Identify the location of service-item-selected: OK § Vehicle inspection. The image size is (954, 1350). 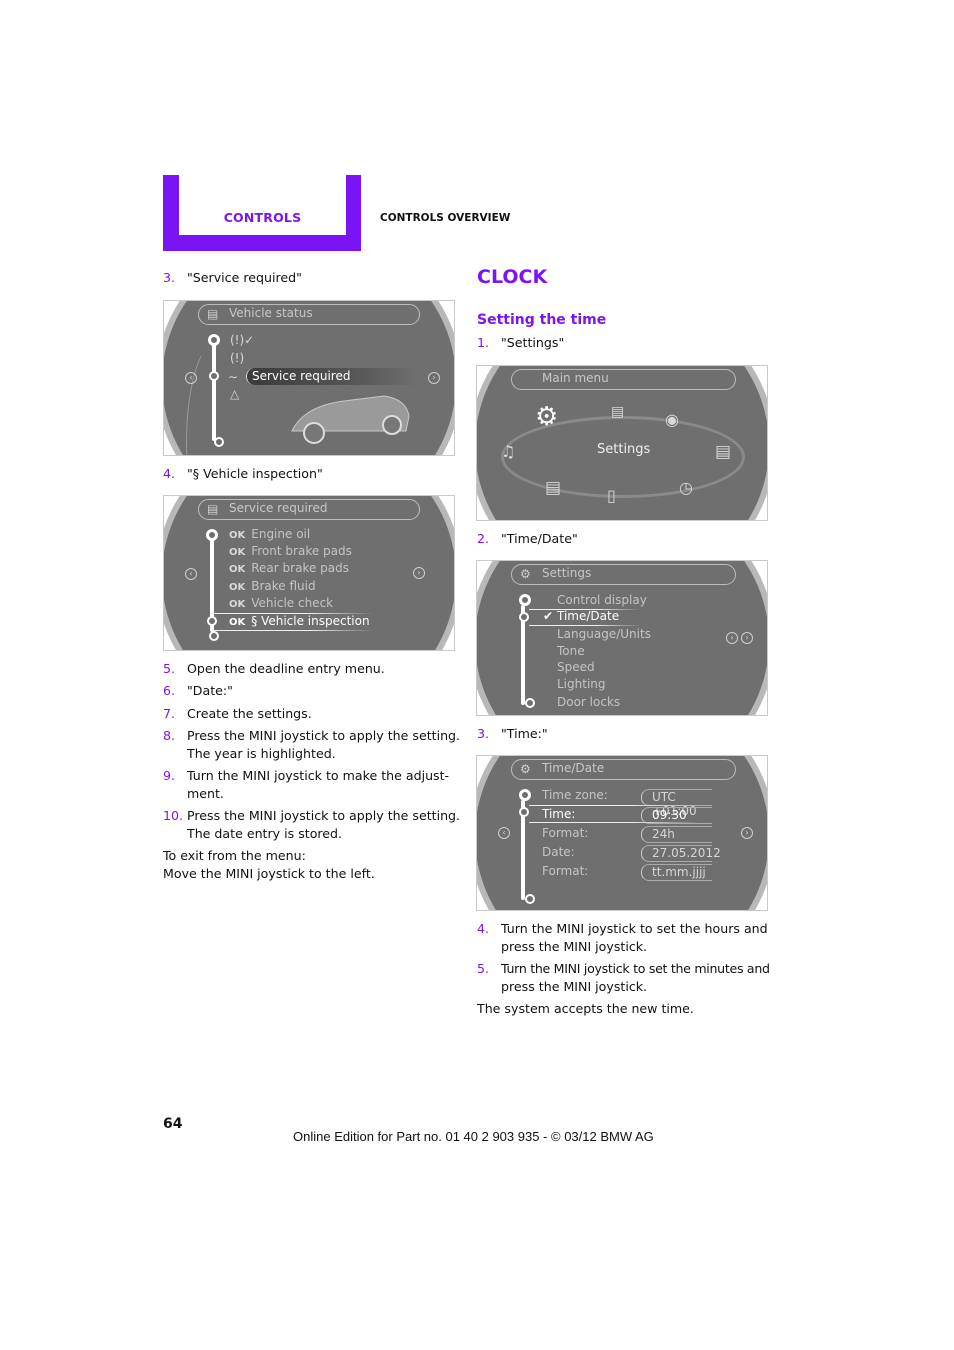
(299, 621).